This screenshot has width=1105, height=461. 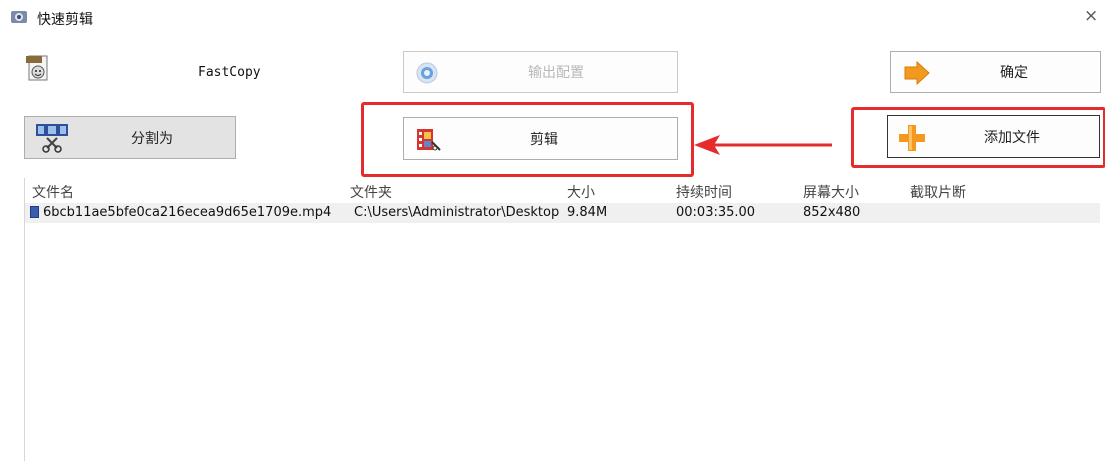 What do you see at coordinates (716, 212) in the screenshot?
I see `cell-duration: 00:03:35.00` at bounding box center [716, 212].